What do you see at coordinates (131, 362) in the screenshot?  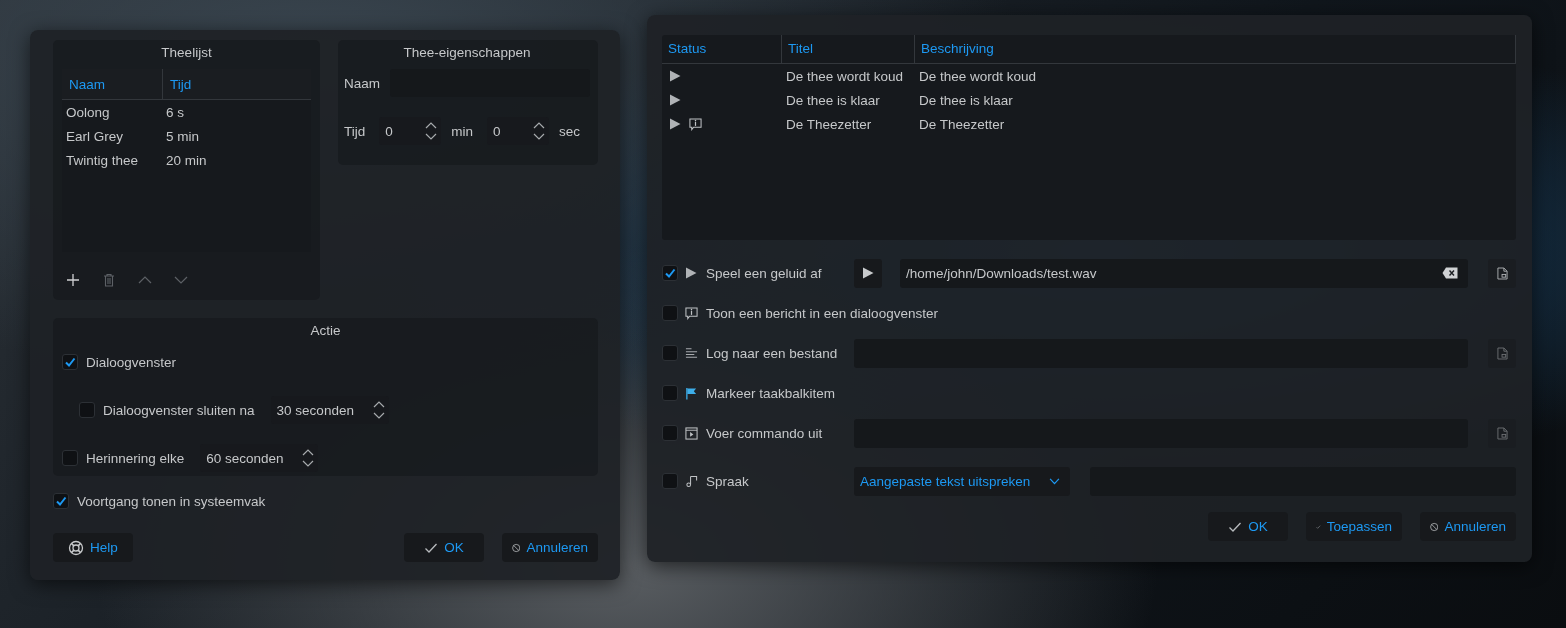 I see `checkbox-label: Dialoogvenster` at bounding box center [131, 362].